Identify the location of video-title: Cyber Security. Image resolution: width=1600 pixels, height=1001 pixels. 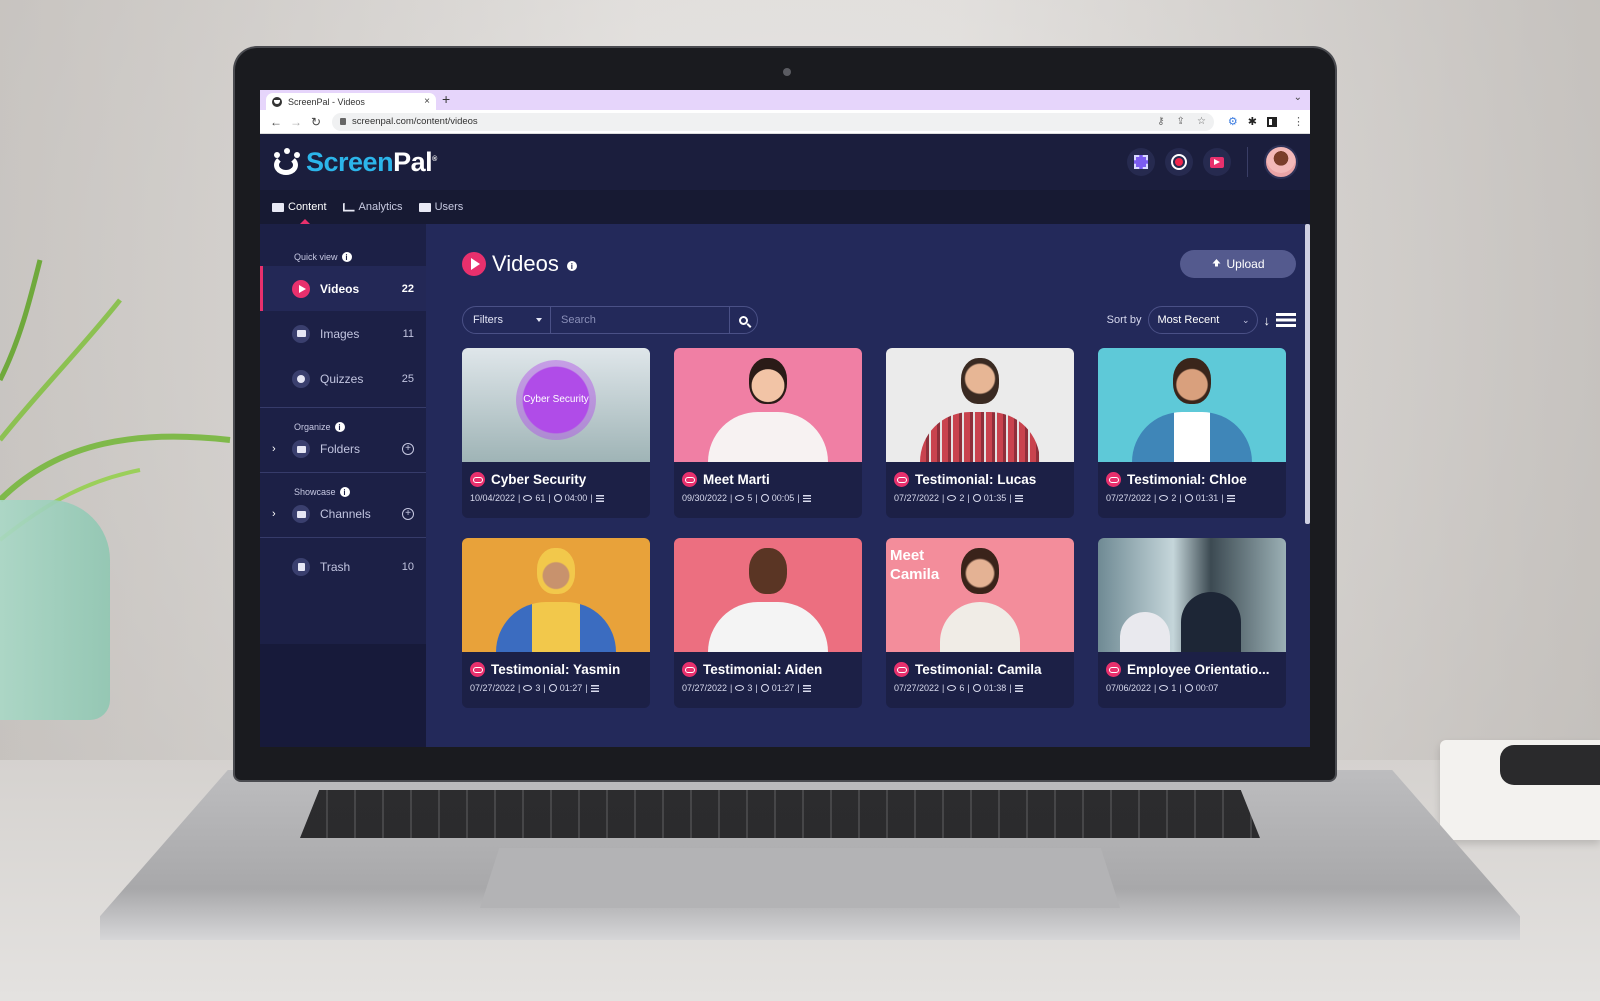
(539, 479).